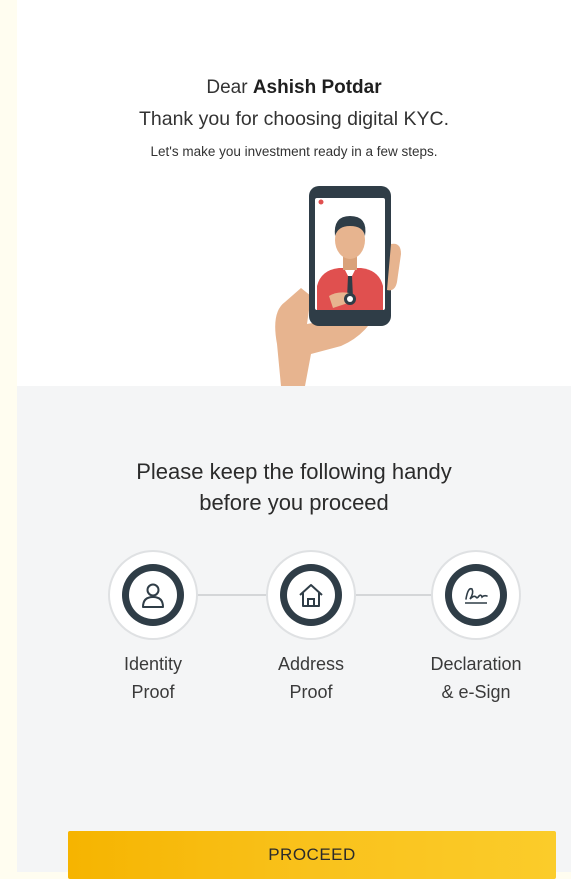 The width and height of the screenshot is (571, 879). Describe the element at coordinates (153, 678) in the screenshot. I see `step-label: Identity Proof` at that location.